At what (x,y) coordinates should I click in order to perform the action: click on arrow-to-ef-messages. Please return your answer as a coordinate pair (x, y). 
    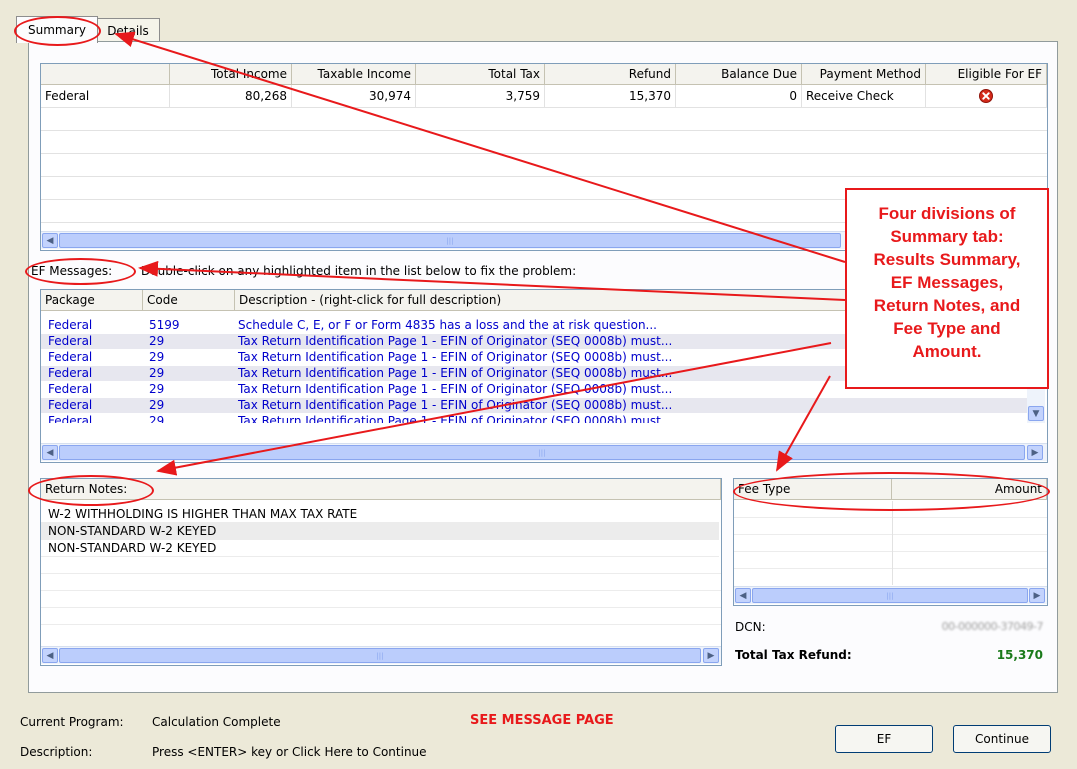
    Looking at the image, I should click on (492, 280).